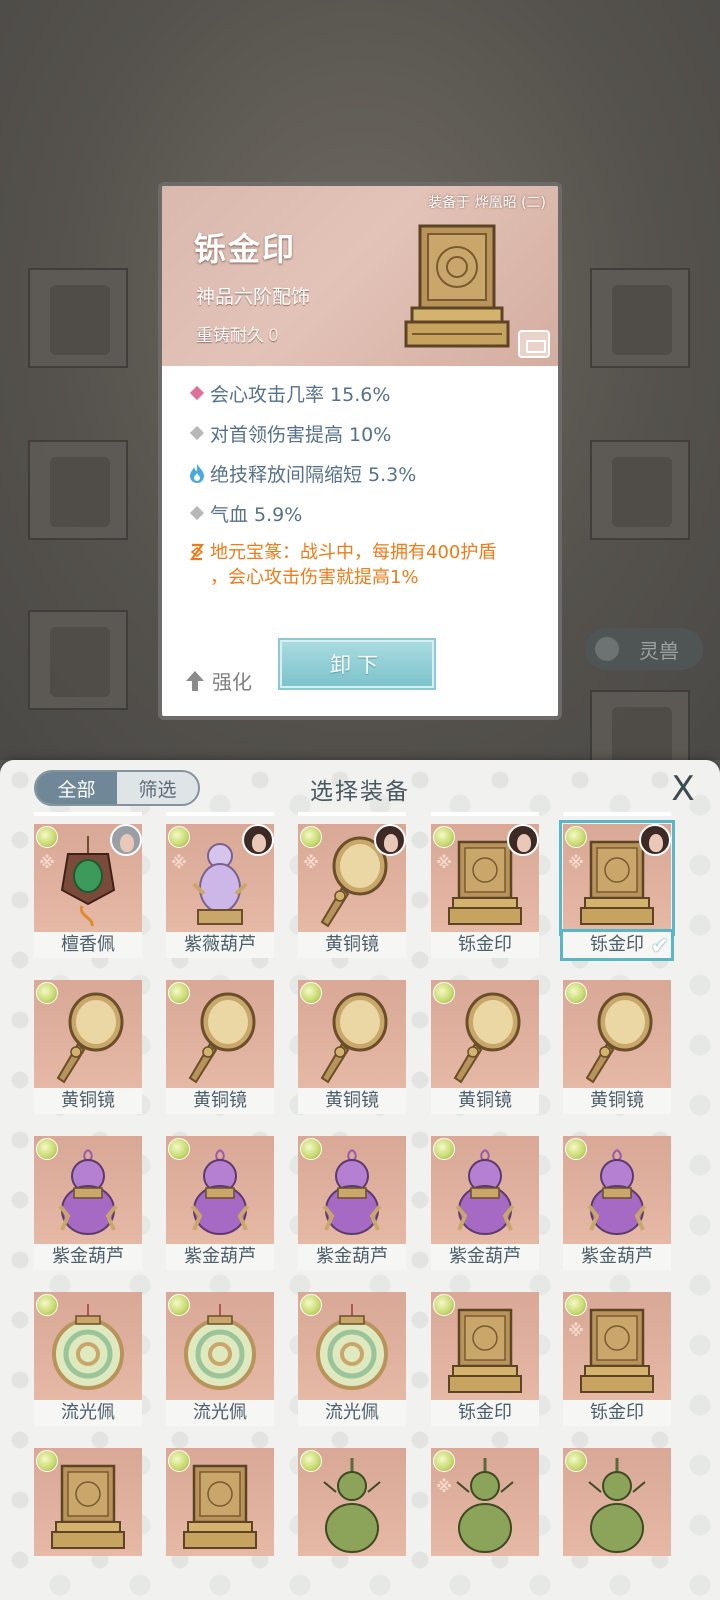 The image size is (720, 1600). I want to click on equipment-item: ※ 紫薇葫芦, so click(221, 885).